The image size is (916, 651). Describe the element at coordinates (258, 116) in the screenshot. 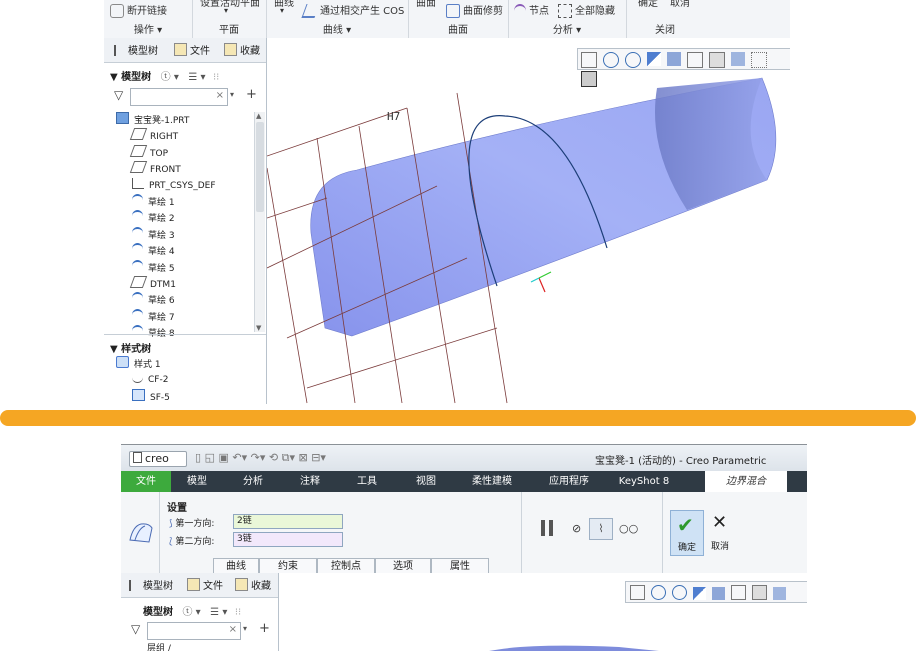

I see `scroll-up-icon: ▲` at that location.